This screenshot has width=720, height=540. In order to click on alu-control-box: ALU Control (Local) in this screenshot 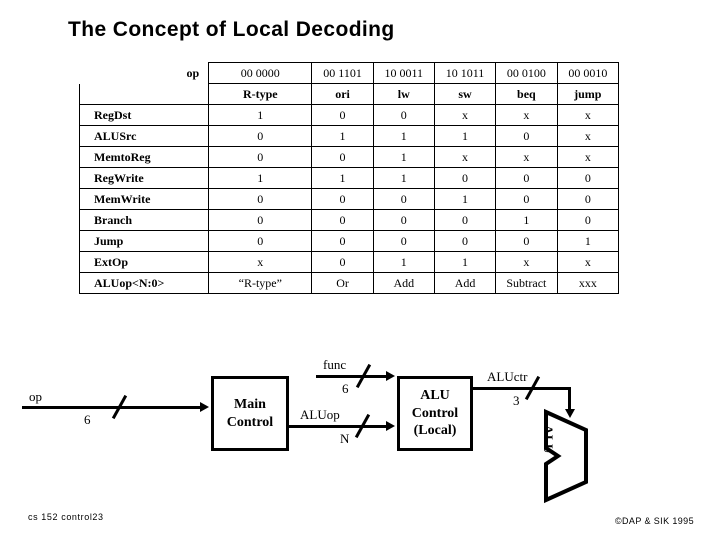, I will do `click(435, 413)`.